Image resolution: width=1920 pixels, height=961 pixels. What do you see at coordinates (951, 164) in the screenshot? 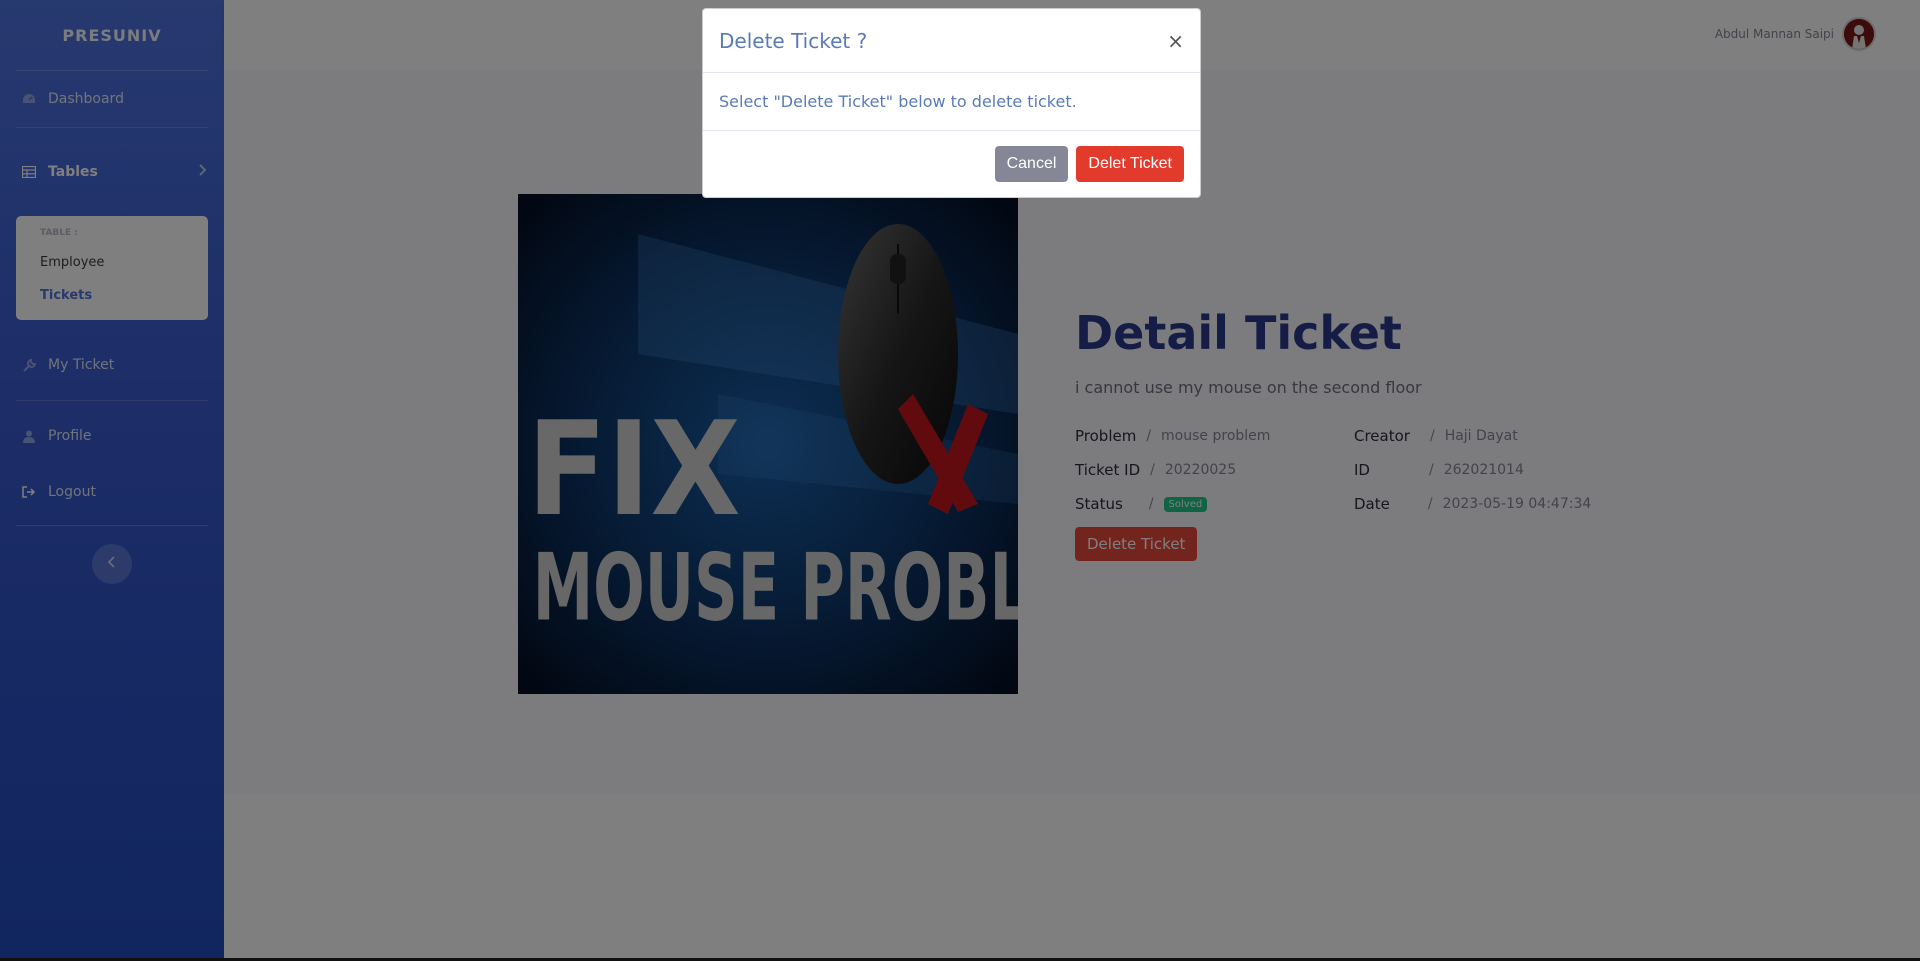
I see `modal-footer: Cancel Delet Ticket` at bounding box center [951, 164].